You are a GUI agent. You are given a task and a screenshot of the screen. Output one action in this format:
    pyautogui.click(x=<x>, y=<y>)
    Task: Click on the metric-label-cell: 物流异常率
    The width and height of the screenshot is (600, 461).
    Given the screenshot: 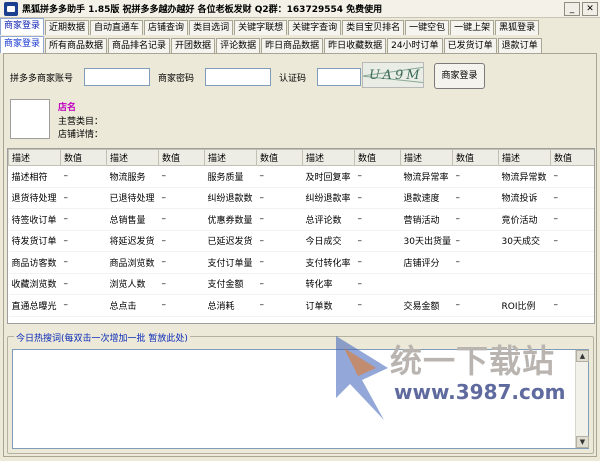 What is the action you would take?
    pyautogui.click(x=426, y=176)
    